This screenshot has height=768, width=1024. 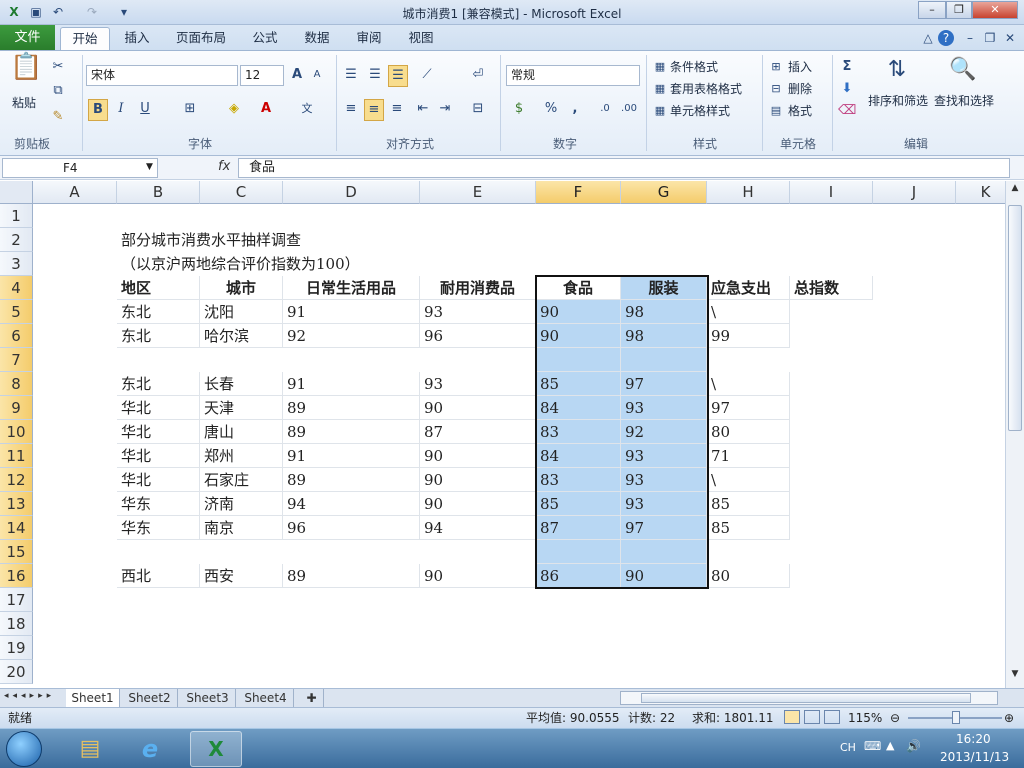 What do you see at coordinates (307, 109) in the screenshot?
I see `phonetic-icon: 文` at bounding box center [307, 109].